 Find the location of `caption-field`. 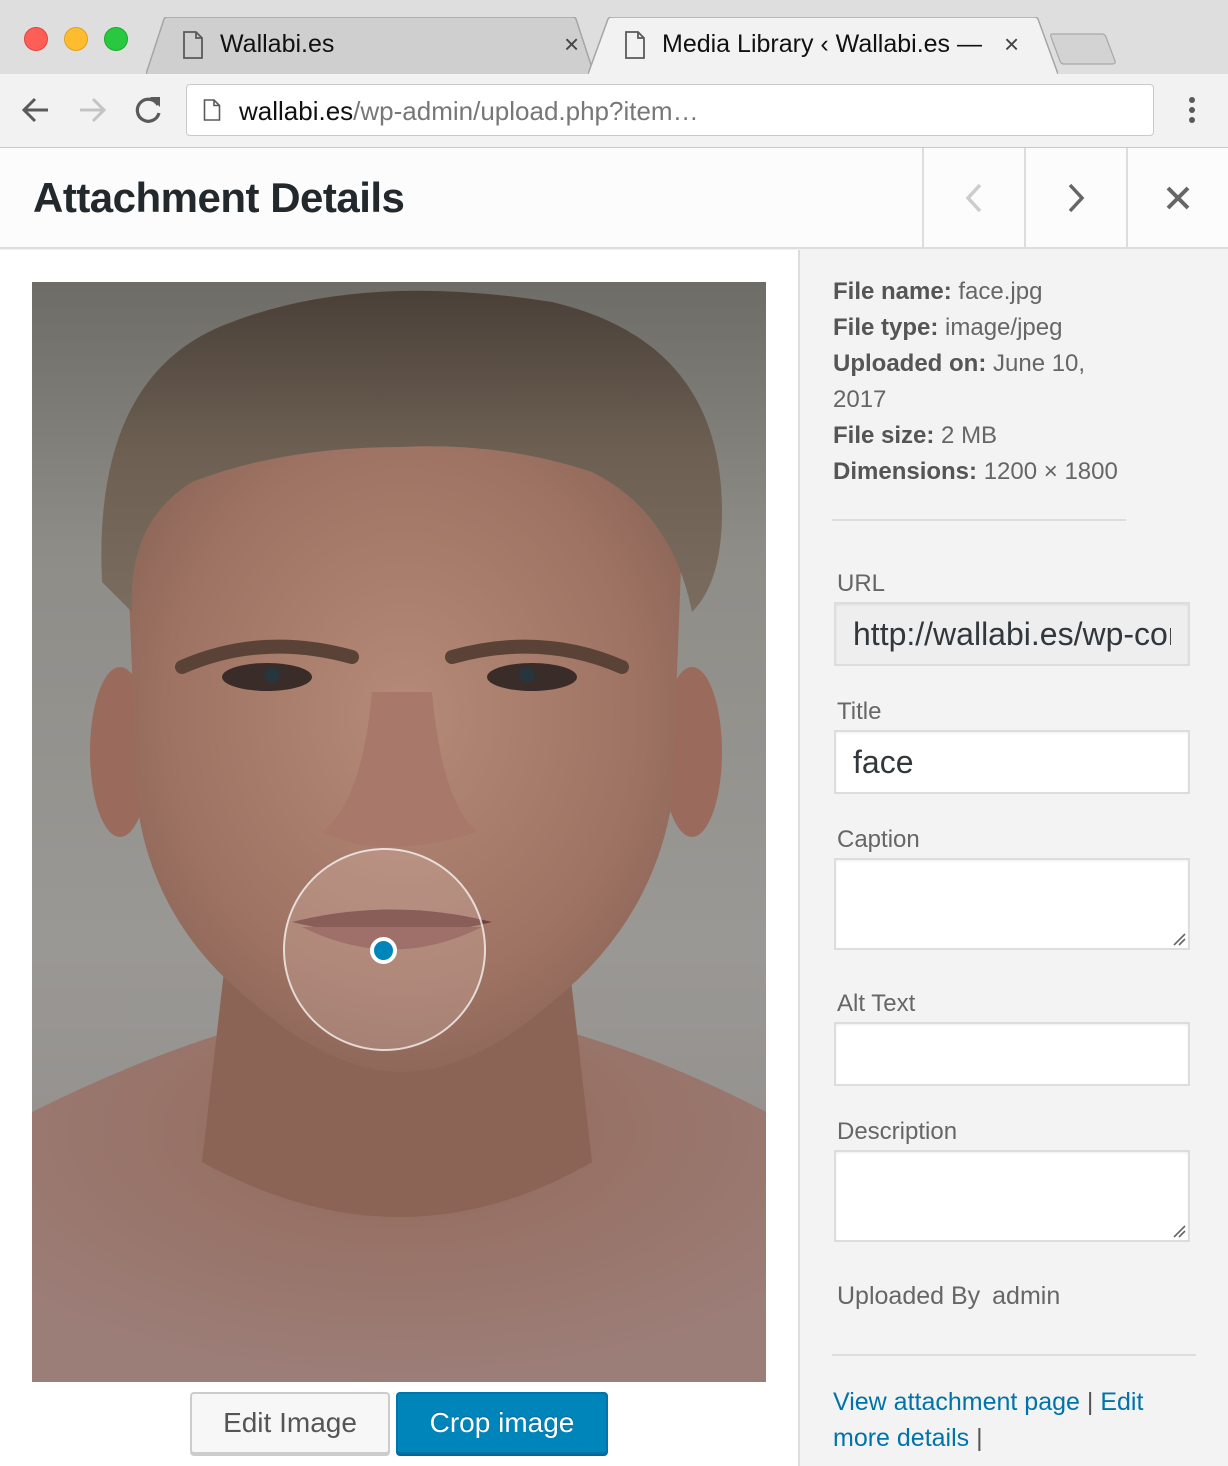

caption-field is located at coordinates (1012, 904).